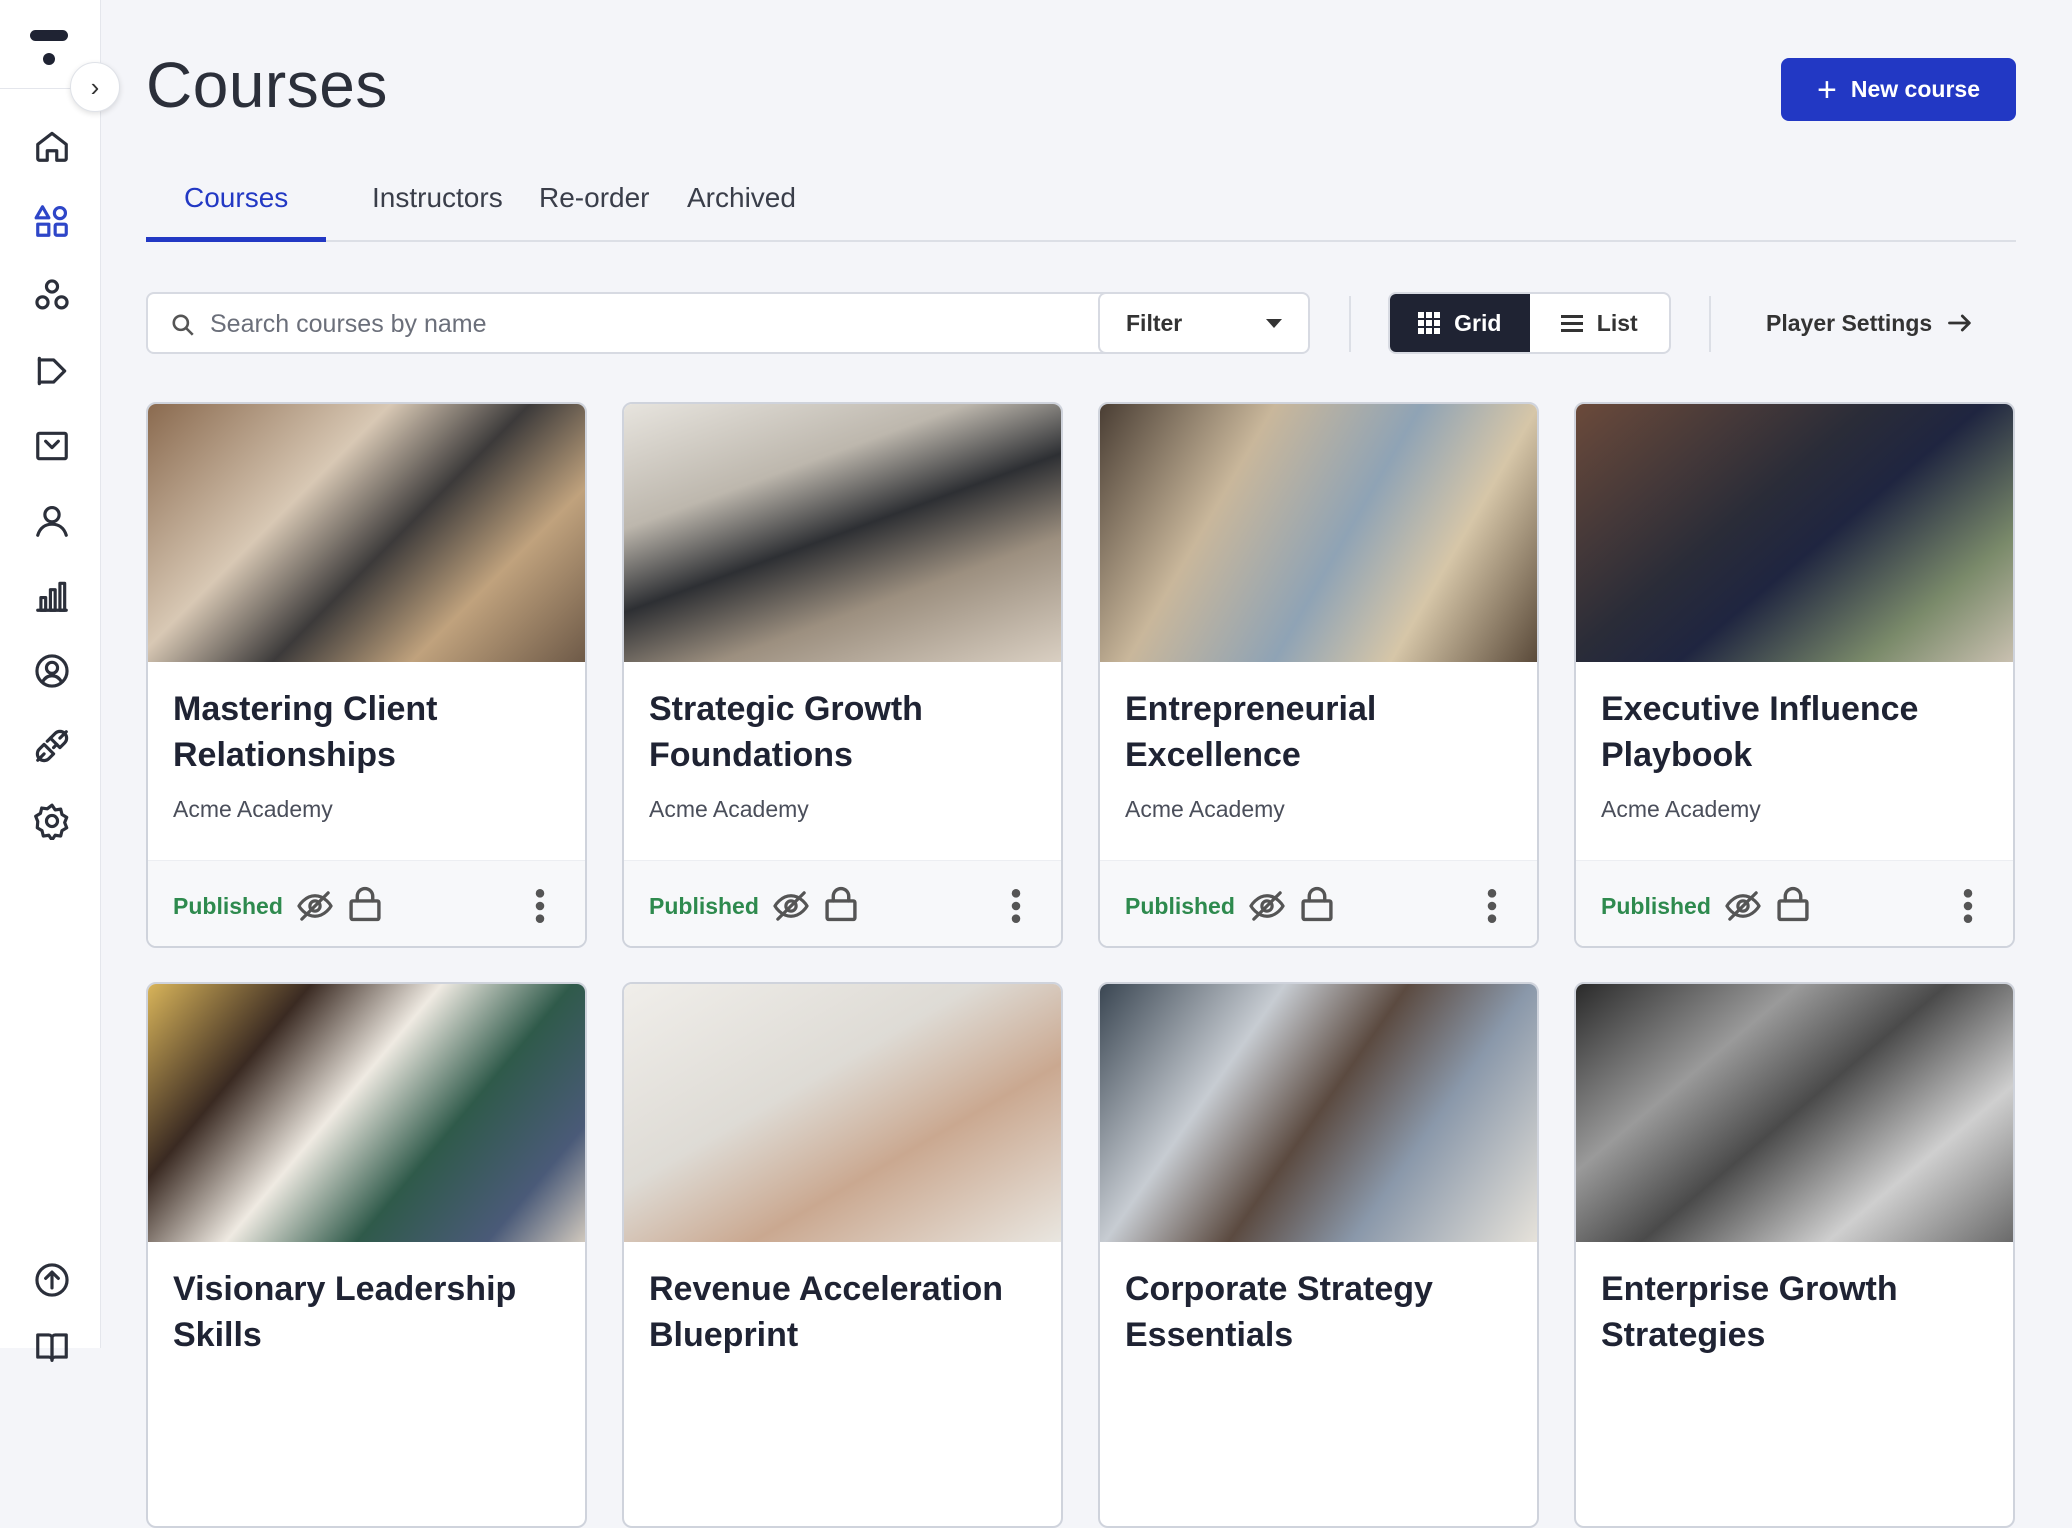 The height and width of the screenshot is (1528, 2072). Describe the element at coordinates (1959, 323) in the screenshot. I see `arrow-right-icon` at that location.